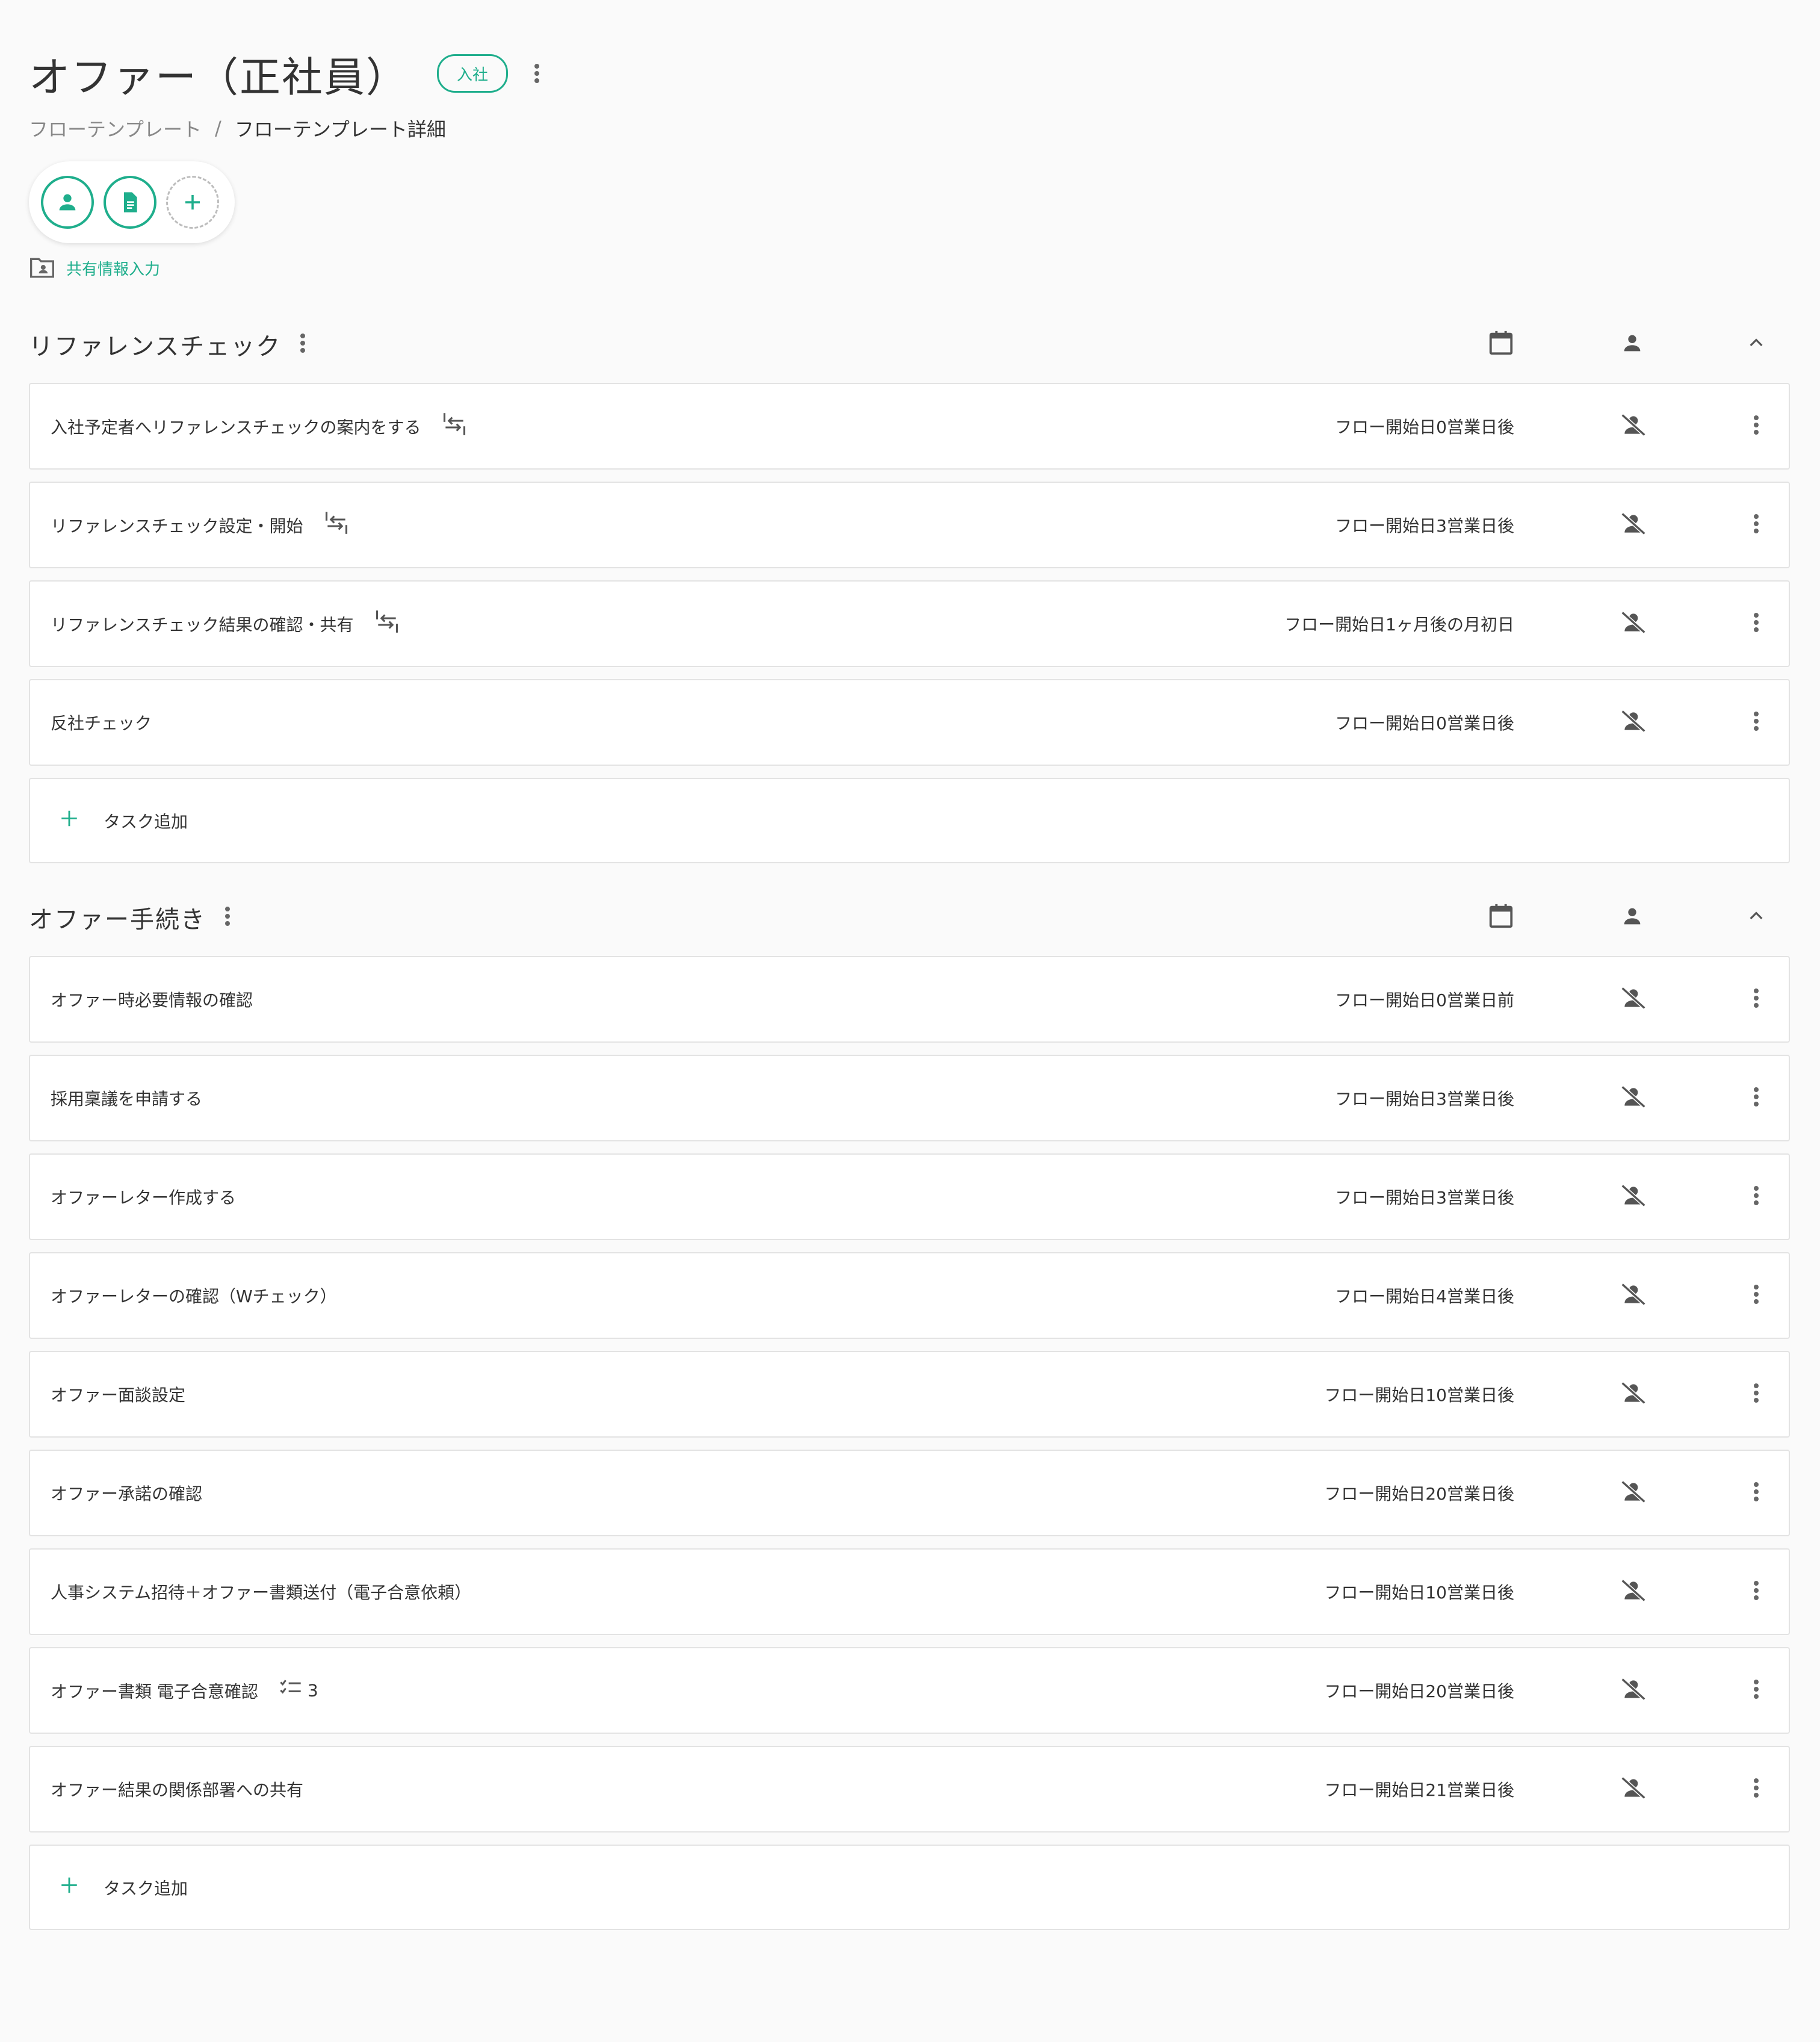 The height and width of the screenshot is (2042, 1820). Describe the element at coordinates (115, 128) in the screenshot. I see `breadcrumb-parent-link: フローテンプレート` at that location.